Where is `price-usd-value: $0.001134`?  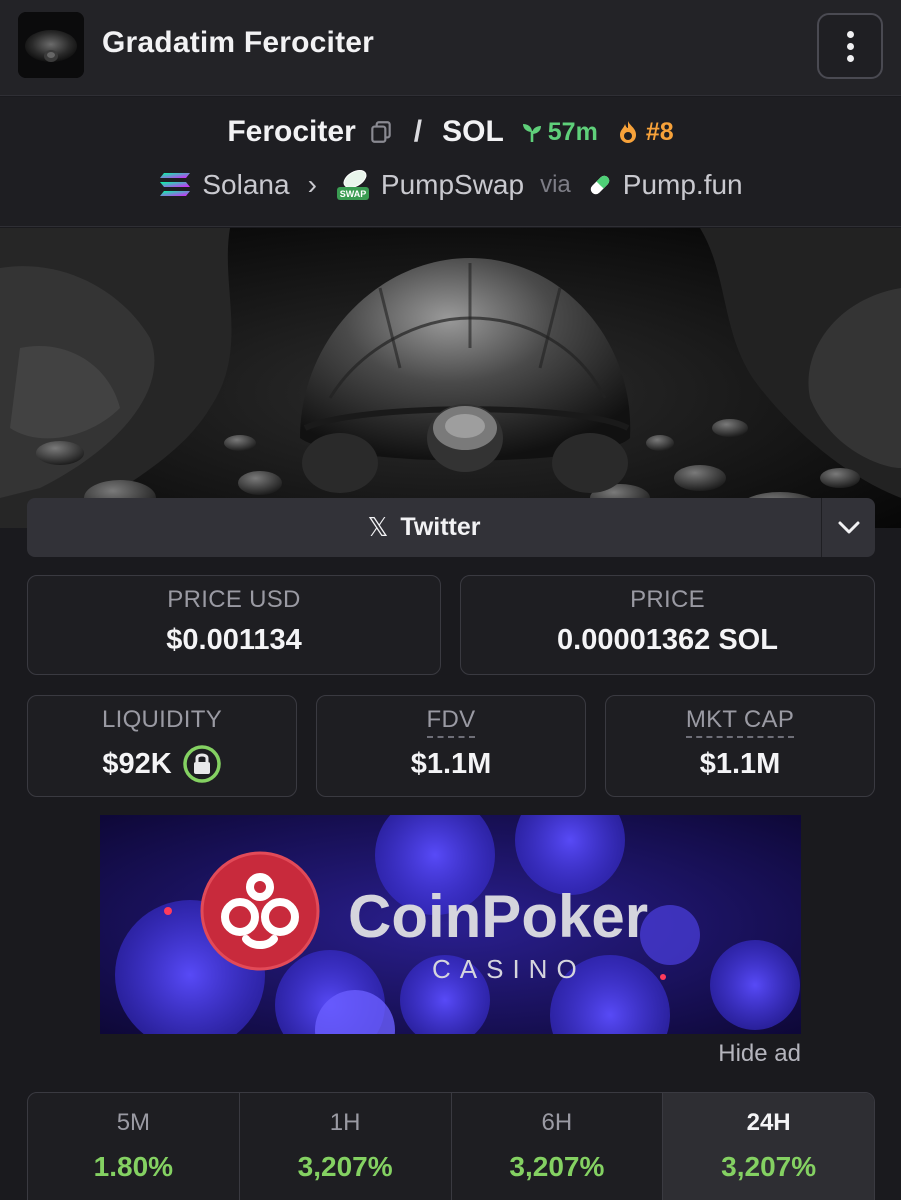 price-usd-value: $0.001134 is located at coordinates (234, 640).